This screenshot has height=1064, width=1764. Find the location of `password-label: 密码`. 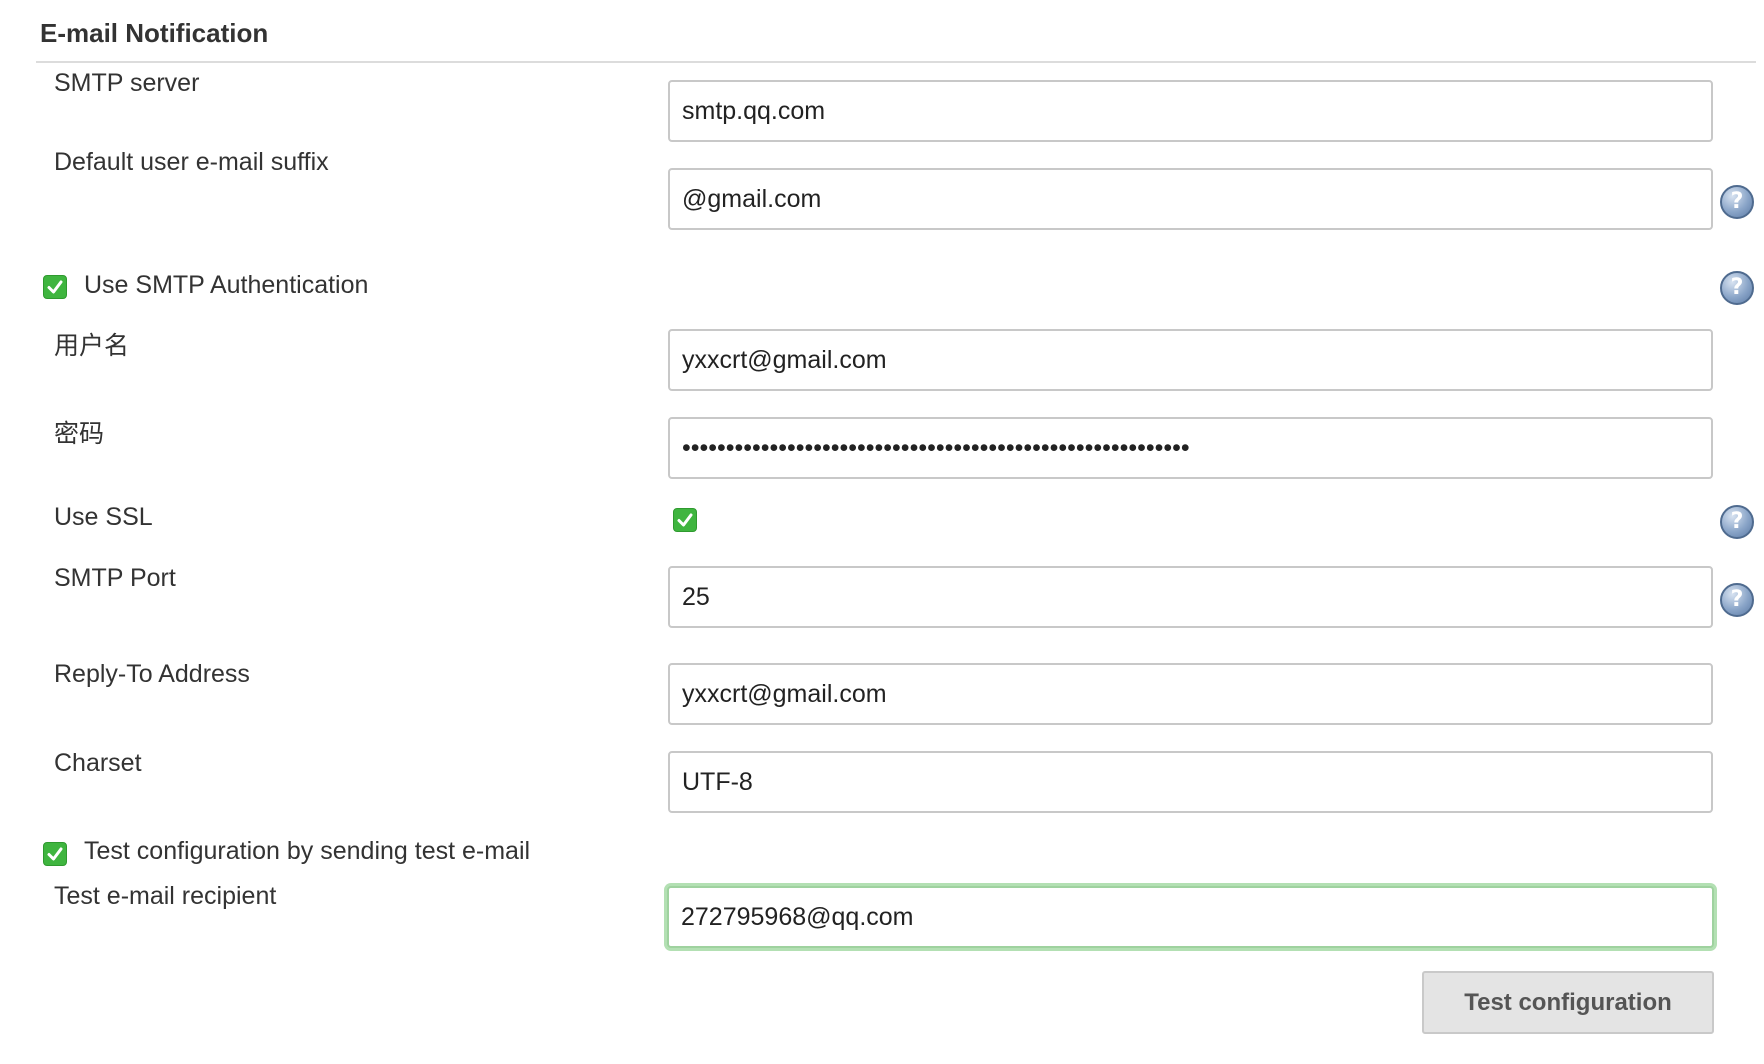

password-label: 密码 is located at coordinates (79, 434).